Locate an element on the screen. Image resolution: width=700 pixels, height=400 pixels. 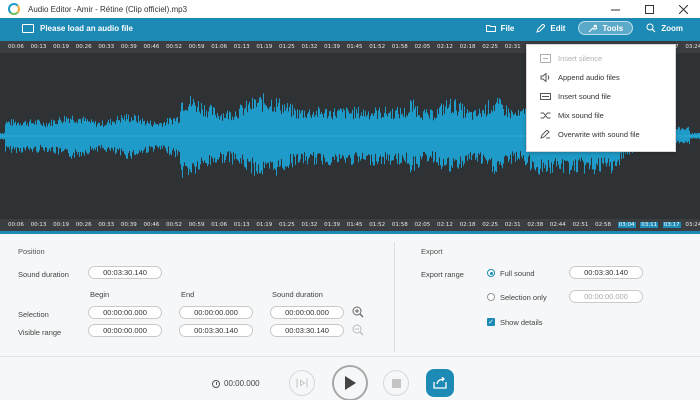
folder-icon is located at coordinates (490, 28).